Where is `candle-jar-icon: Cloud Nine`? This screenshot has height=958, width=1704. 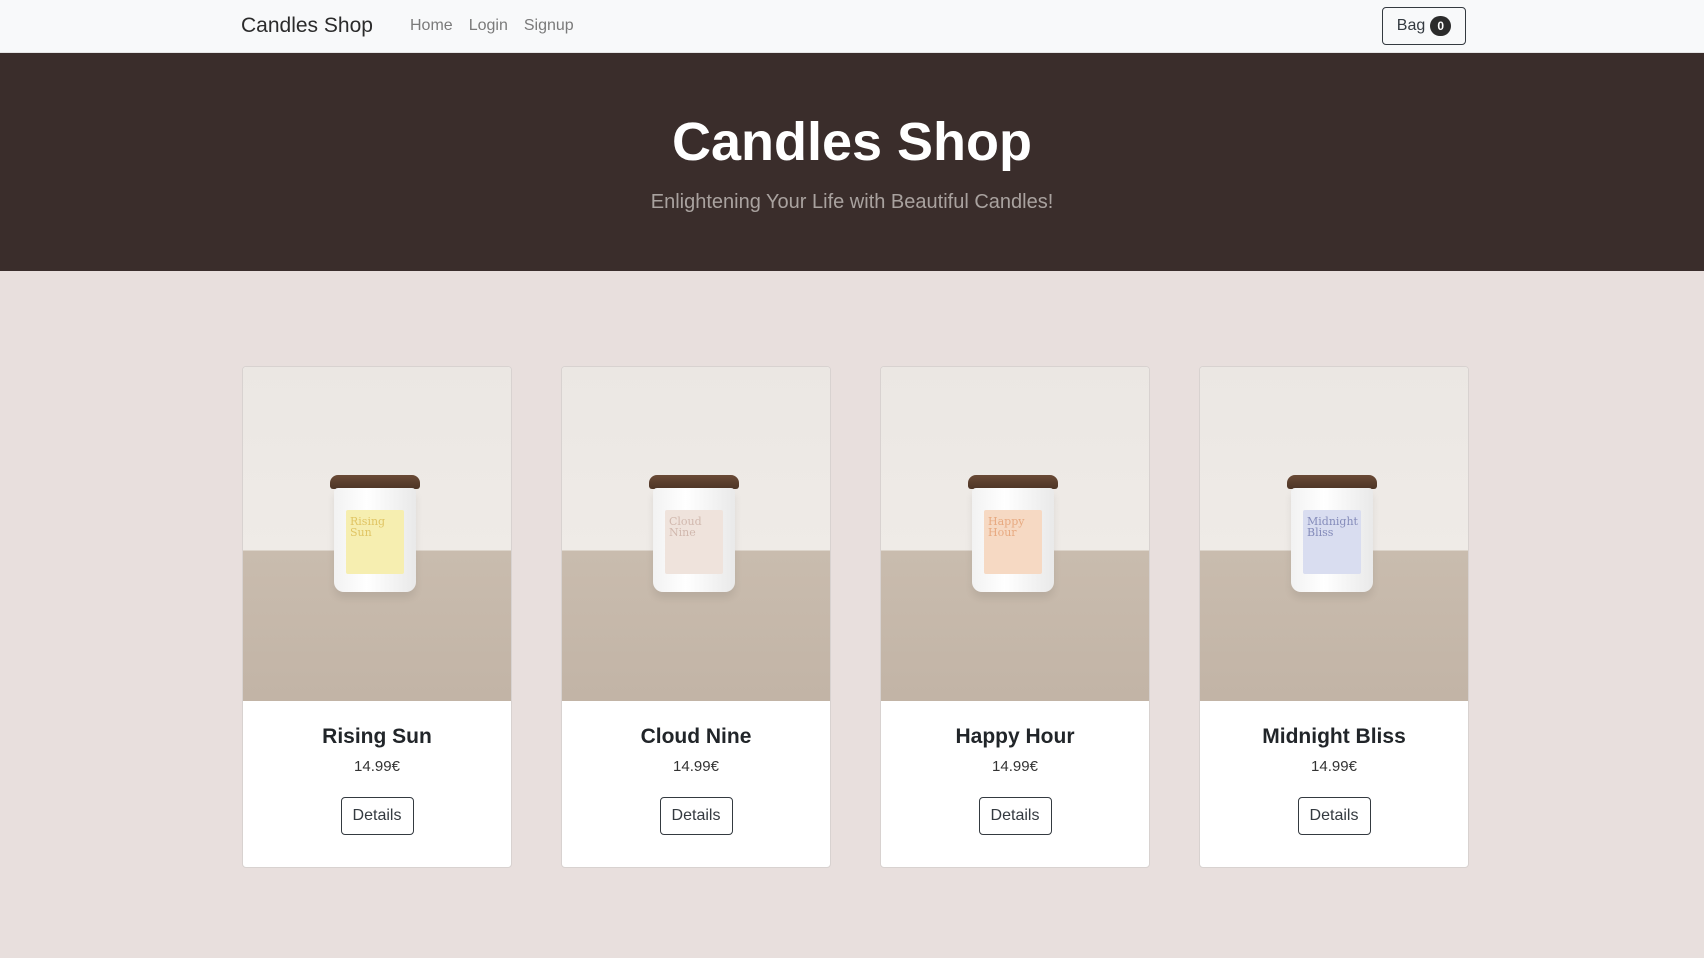 candle-jar-icon: Cloud Nine is located at coordinates (694, 535).